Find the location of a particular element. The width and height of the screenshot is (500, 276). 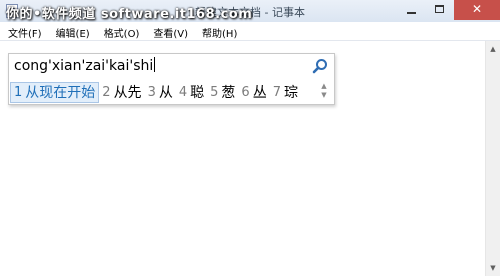

candidate-number: 3 is located at coordinates (151, 92).